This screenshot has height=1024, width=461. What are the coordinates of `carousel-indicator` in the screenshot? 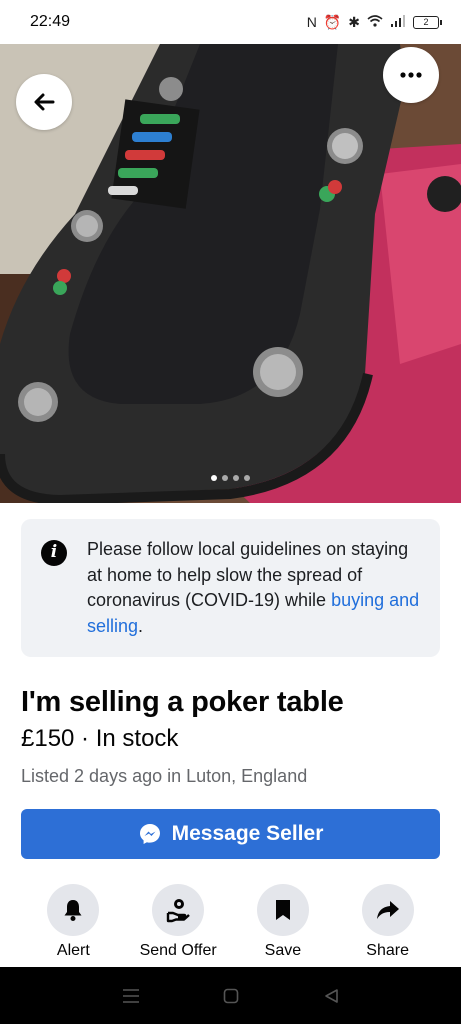 It's located at (230, 478).